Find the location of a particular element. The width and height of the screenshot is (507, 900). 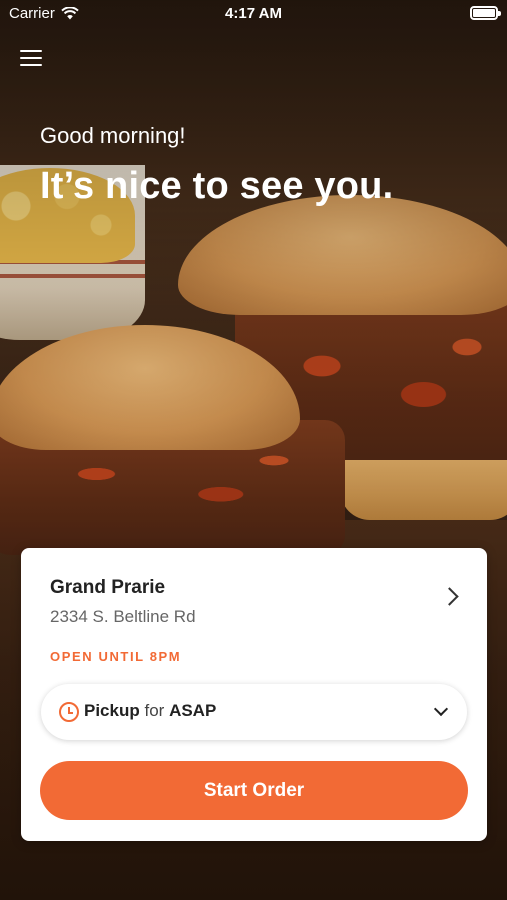

greeting-text: Good morning! is located at coordinates (113, 135).